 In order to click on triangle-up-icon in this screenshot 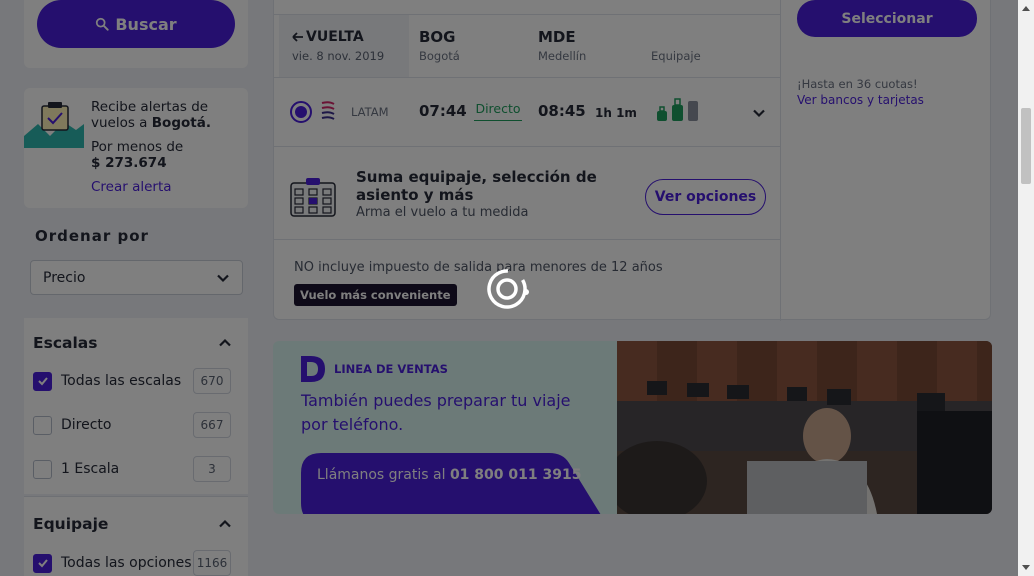, I will do `click(1026, 8)`.